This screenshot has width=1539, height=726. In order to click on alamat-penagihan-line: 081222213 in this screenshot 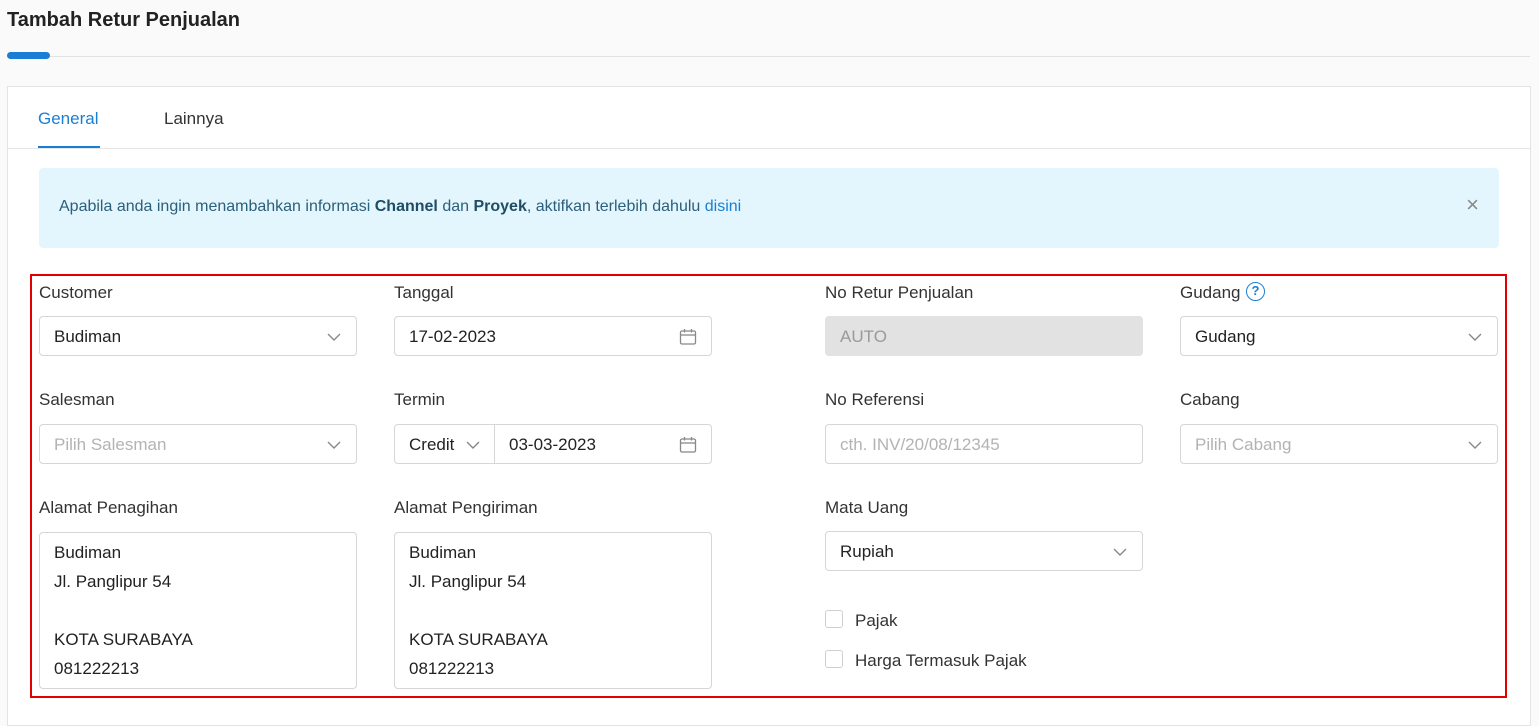, I will do `click(97, 668)`.